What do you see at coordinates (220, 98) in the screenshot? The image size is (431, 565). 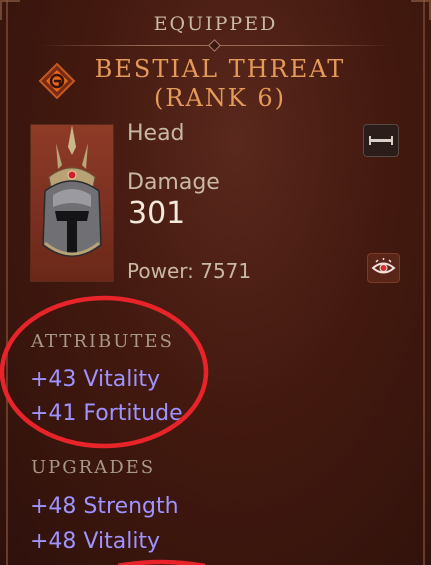 I see `item-rank: (RANK 6)` at bounding box center [220, 98].